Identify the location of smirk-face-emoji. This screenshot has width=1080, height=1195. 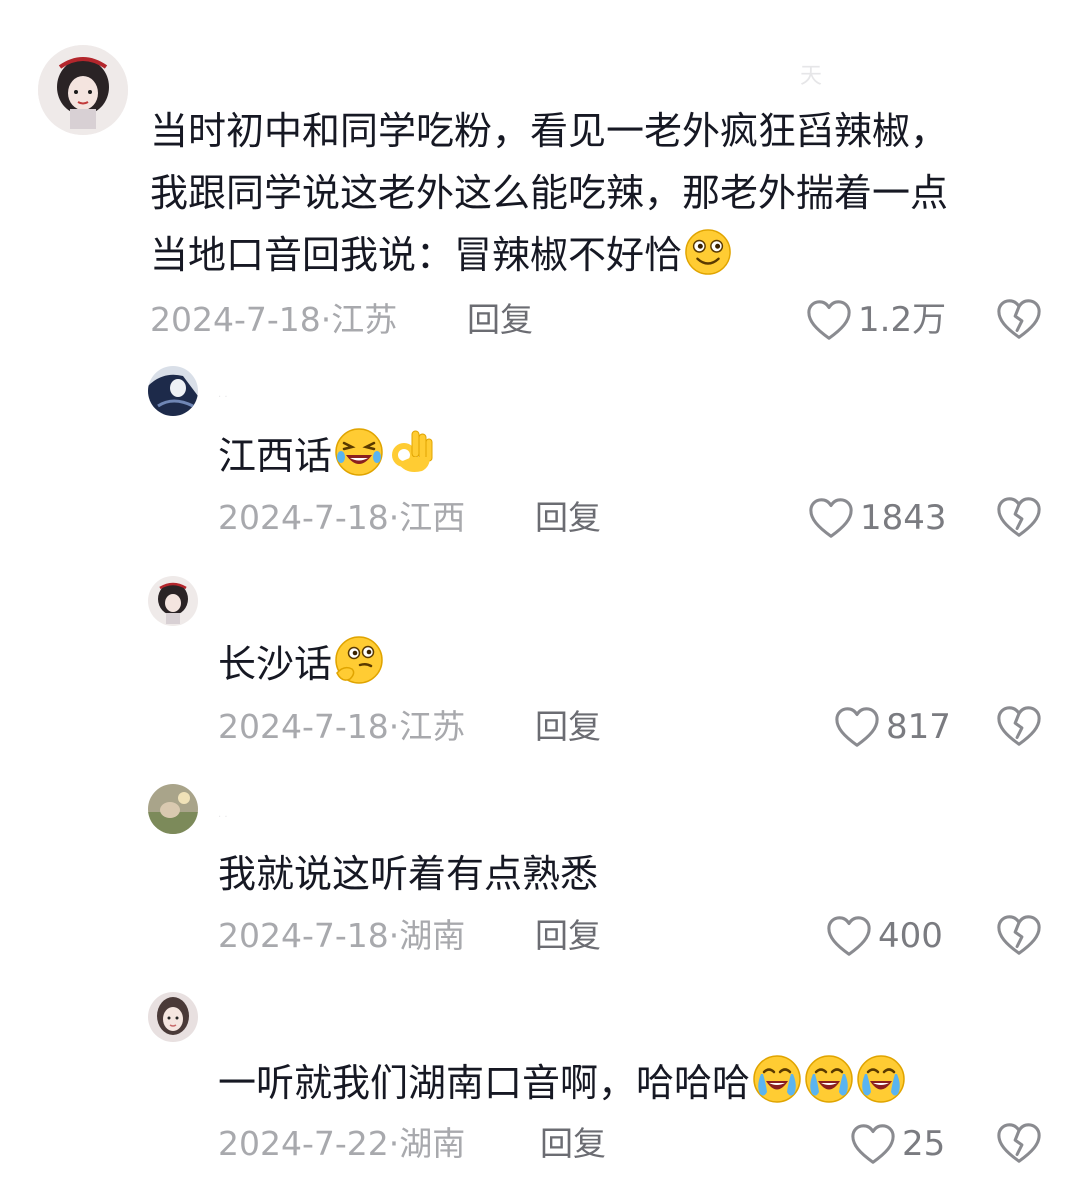
(708, 261).